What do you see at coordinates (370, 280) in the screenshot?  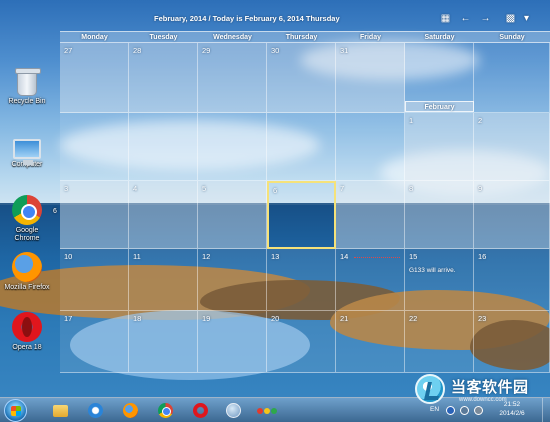 I see `calendar-day-cell: 14` at bounding box center [370, 280].